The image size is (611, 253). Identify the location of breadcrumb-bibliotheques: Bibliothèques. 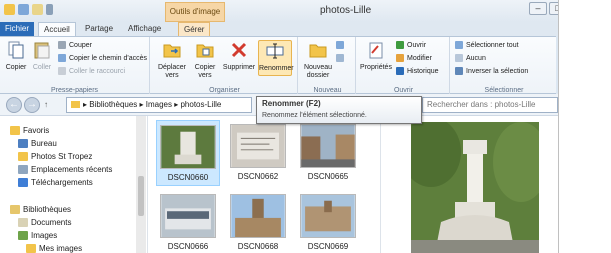
(113, 104).